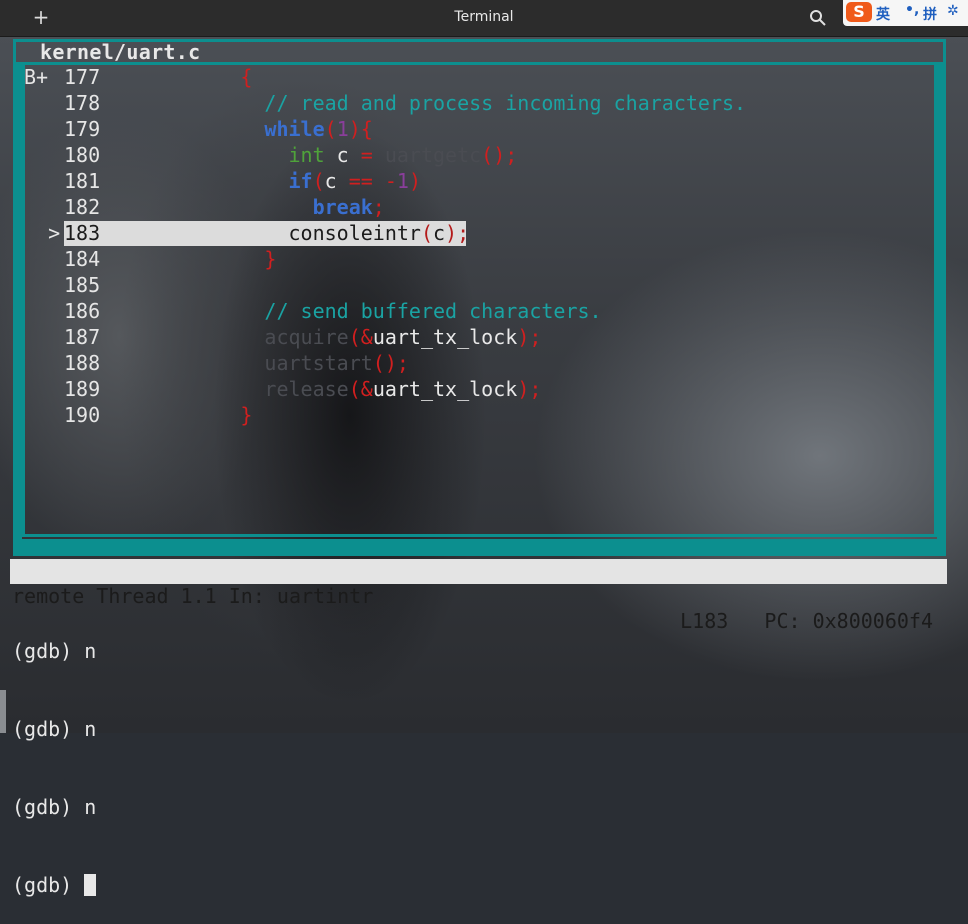 Image resolution: width=968 pixels, height=924 pixels. What do you see at coordinates (484, 18) in the screenshot?
I see `terminal-title-bar: + Terminal` at bounding box center [484, 18].